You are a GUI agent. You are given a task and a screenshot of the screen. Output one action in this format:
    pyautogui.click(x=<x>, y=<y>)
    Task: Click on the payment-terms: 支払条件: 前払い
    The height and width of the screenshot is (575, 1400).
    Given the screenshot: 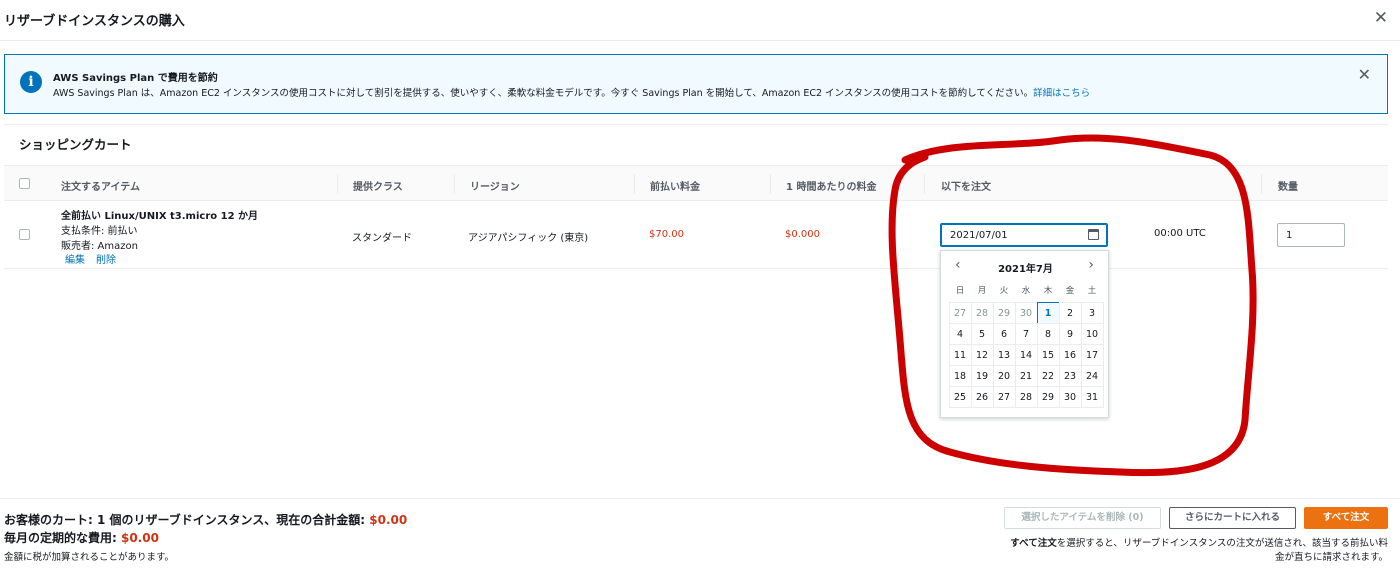 What is the action you would take?
    pyautogui.click(x=99, y=231)
    